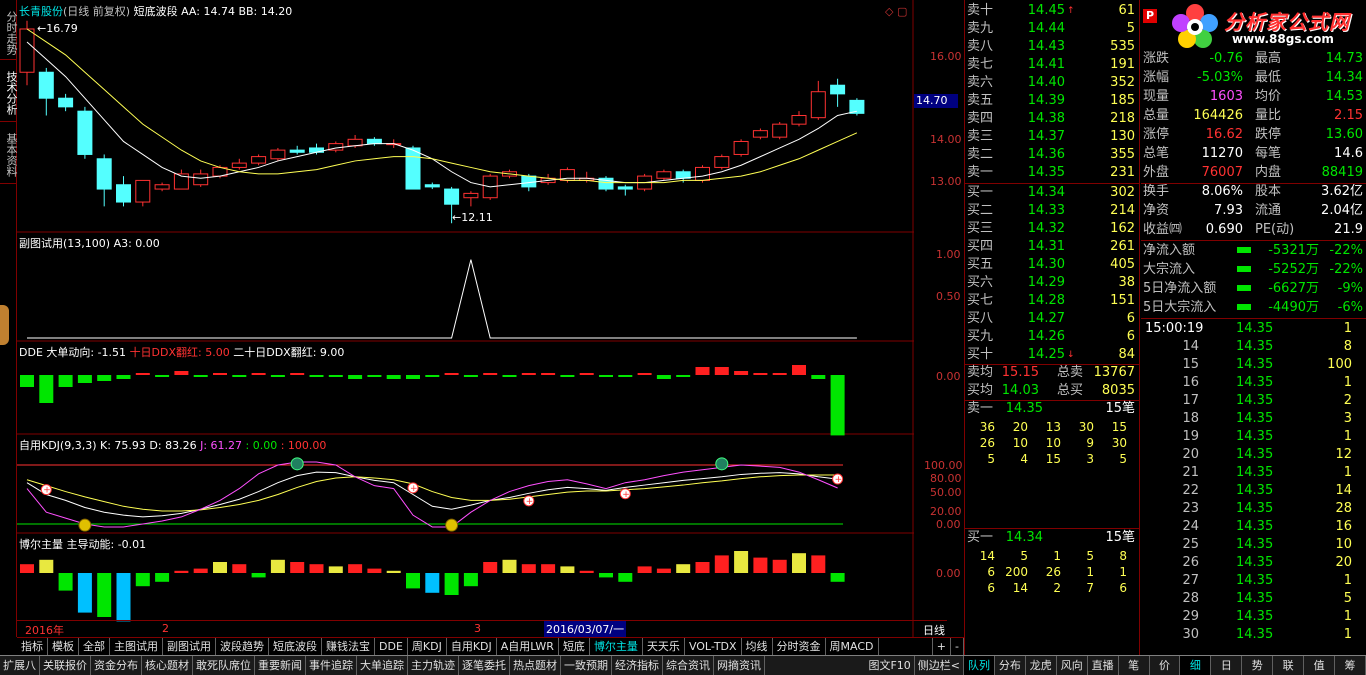  What do you see at coordinates (1090, 556) in the screenshot?
I see `queue-cell: 5` at bounding box center [1090, 556].